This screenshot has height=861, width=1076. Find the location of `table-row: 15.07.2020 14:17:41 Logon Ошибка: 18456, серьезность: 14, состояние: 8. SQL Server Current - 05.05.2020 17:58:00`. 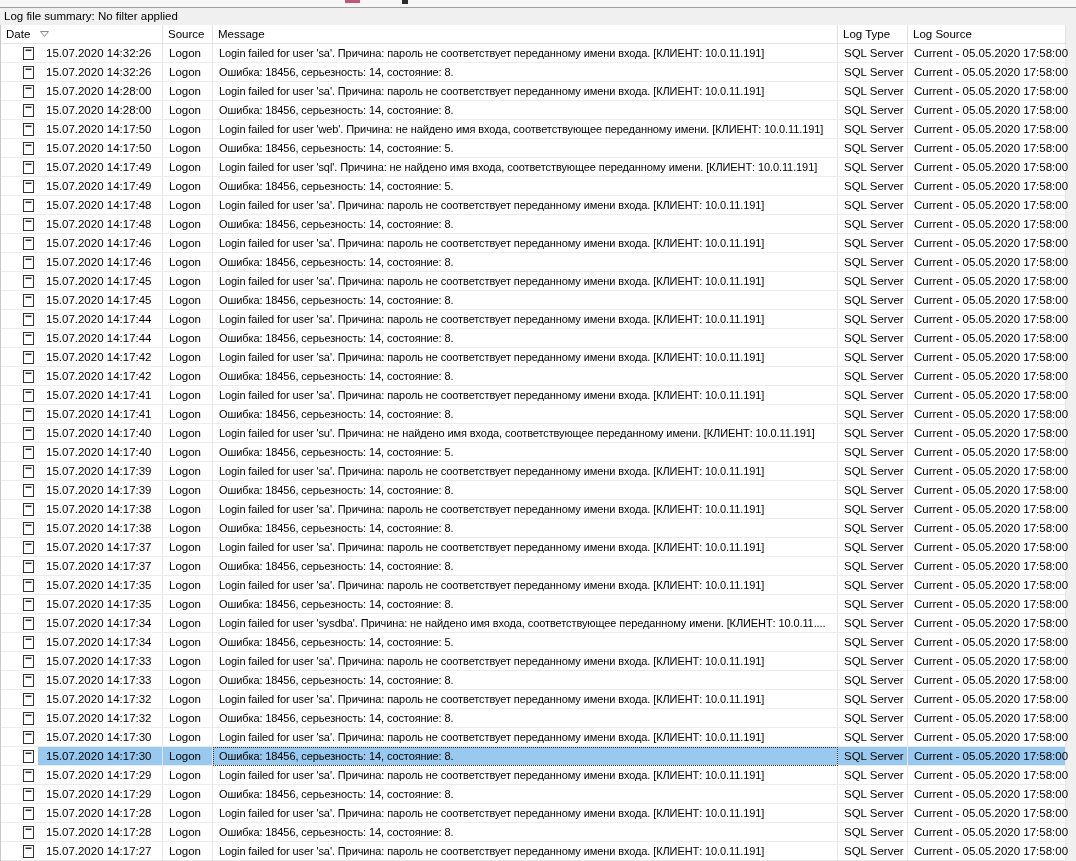

table-row: 15.07.2020 14:17:41 Logon Ошибка: 18456, серьезность: 14, состояние: 8. SQL Server Current - 05.05.2020 17:58:00 is located at coordinates (533, 414).